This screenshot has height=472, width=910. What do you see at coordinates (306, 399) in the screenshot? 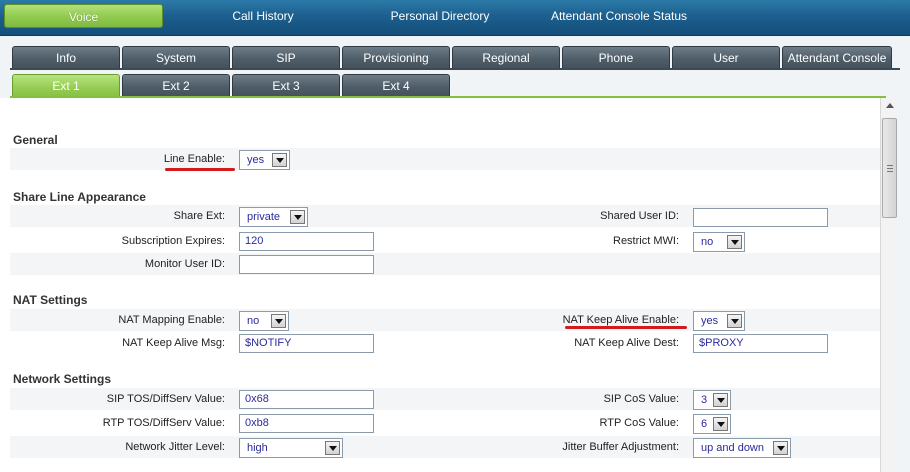
I see `sip-tos-field: 0x68` at bounding box center [306, 399].